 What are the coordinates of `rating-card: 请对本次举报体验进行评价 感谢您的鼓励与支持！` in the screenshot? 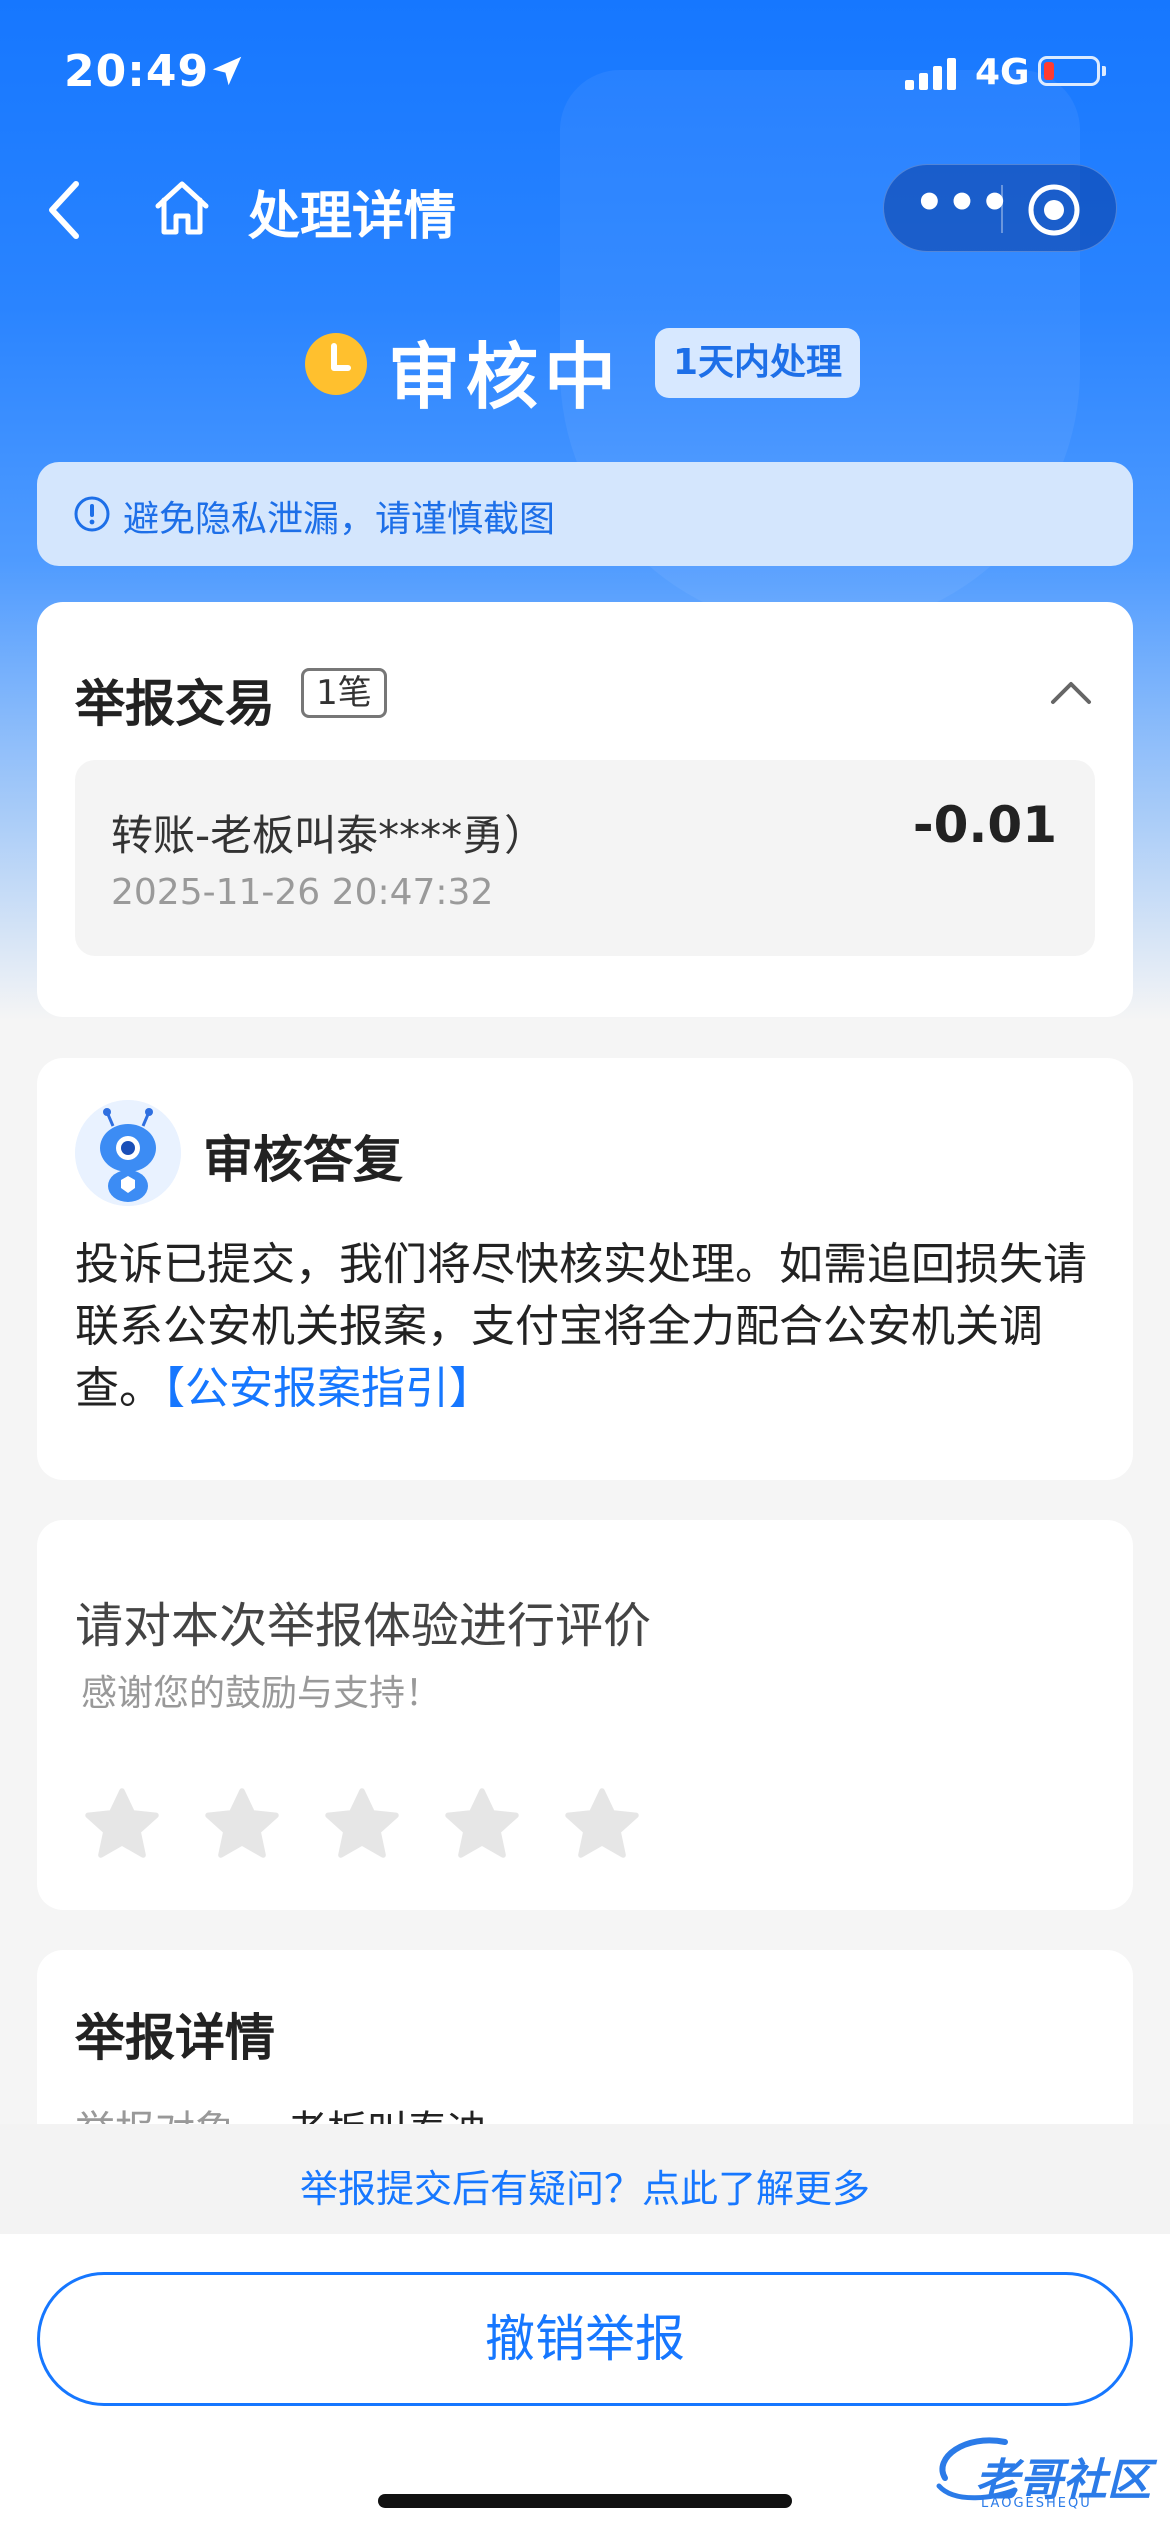 It's located at (585, 1715).